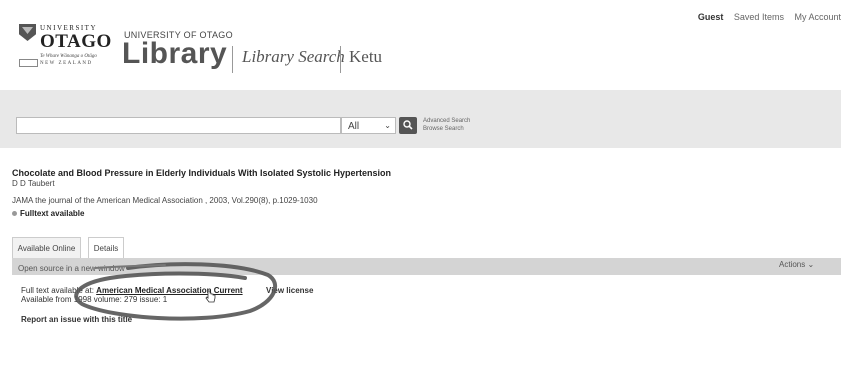  Describe the element at coordinates (76, 319) in the screenshot. I see `report-issue-link: Report an issue with this title` at that location.